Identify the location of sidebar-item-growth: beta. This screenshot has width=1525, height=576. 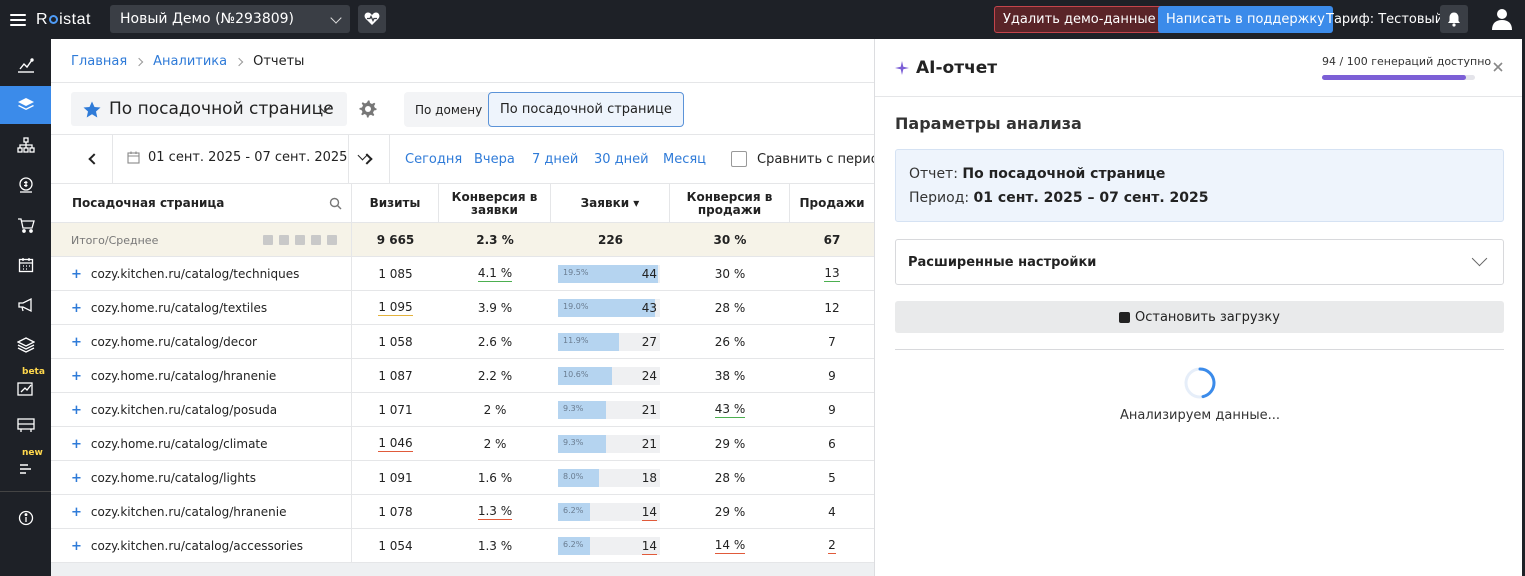
(25, 385).